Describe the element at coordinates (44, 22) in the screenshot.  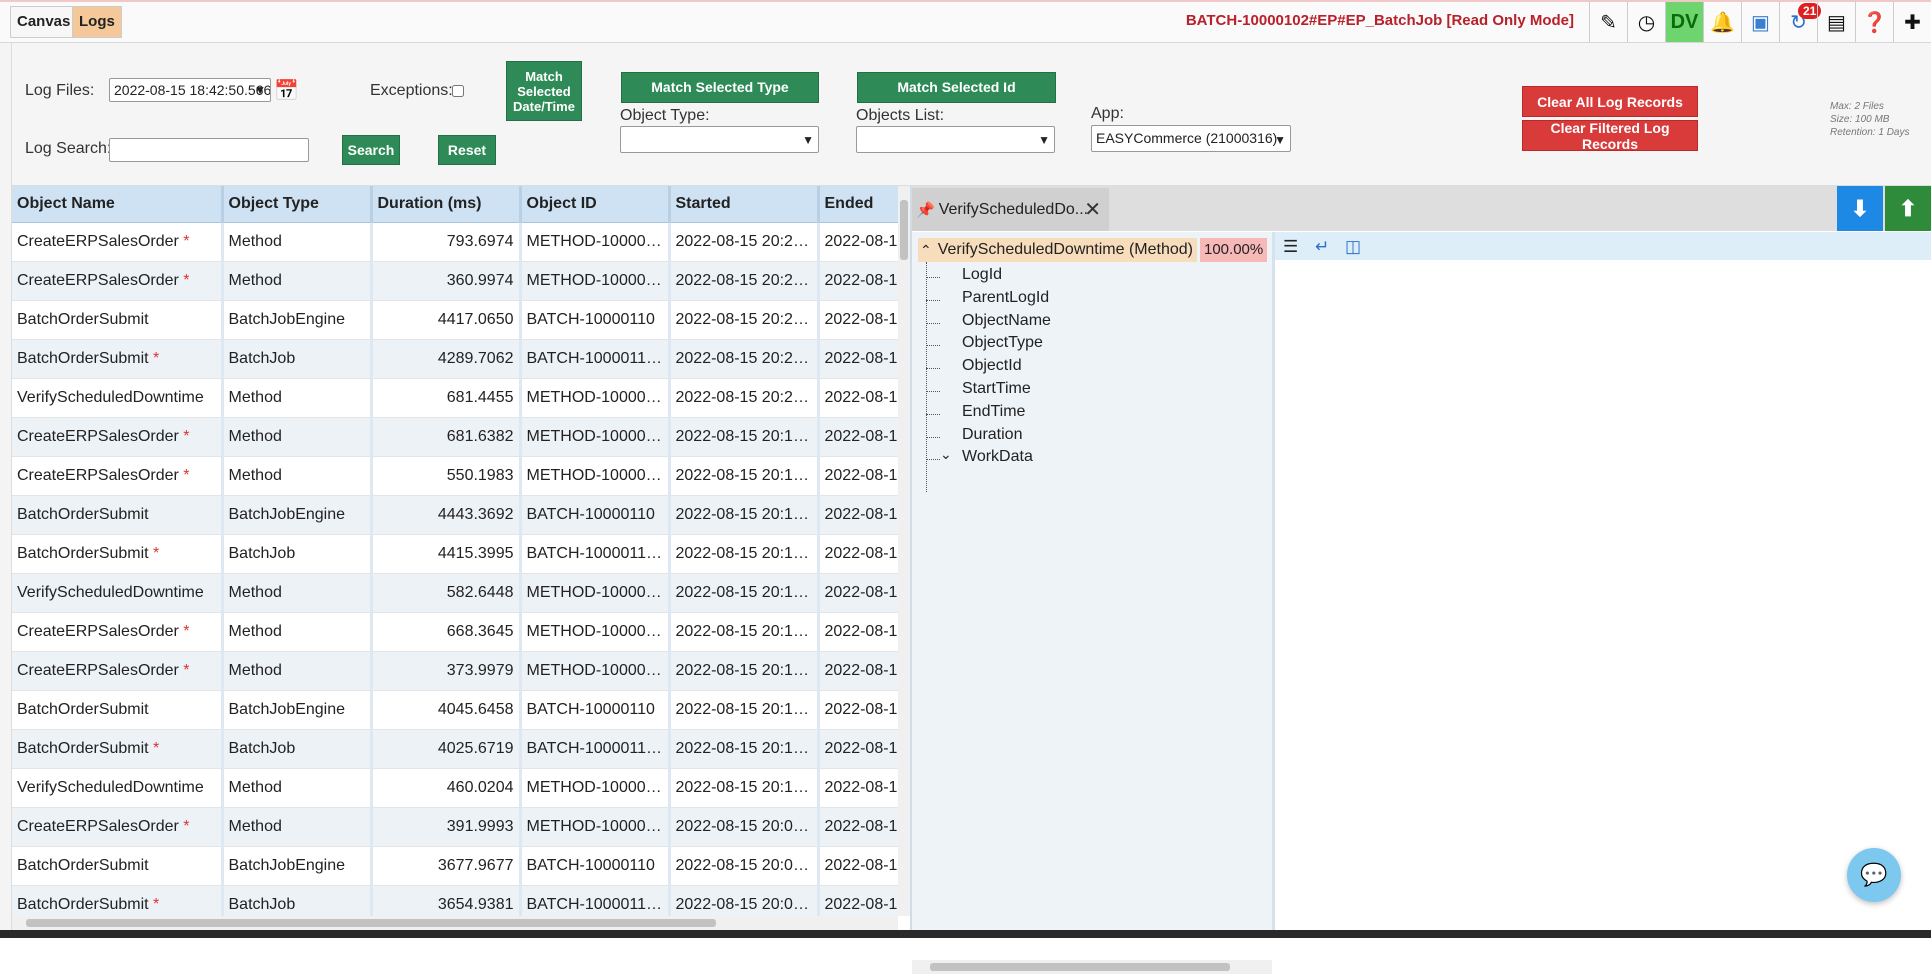
I see `tab-canvas: Canvas` at that location.